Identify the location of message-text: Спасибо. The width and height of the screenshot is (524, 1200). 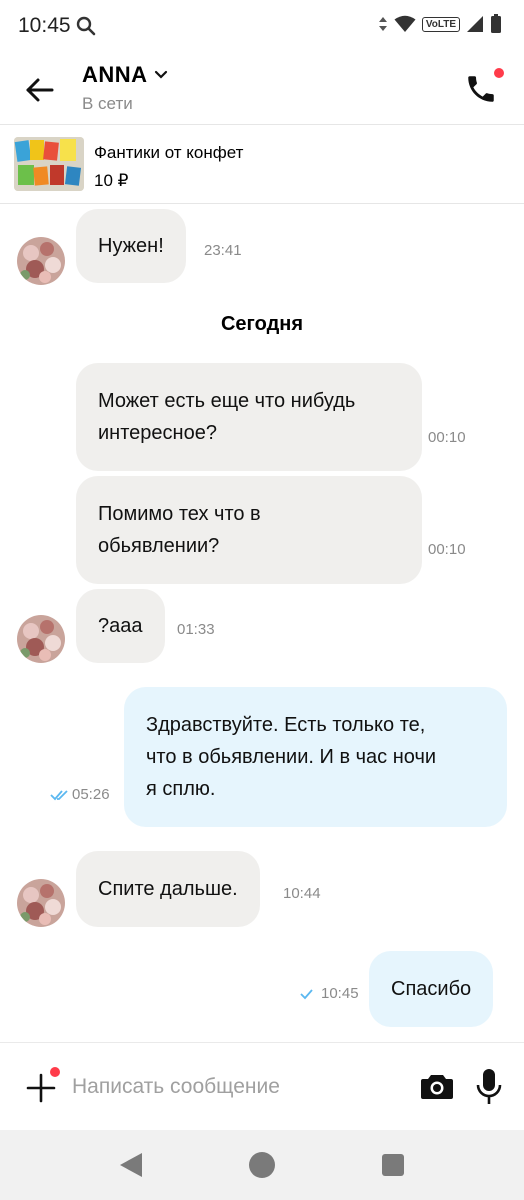
(431, 989).